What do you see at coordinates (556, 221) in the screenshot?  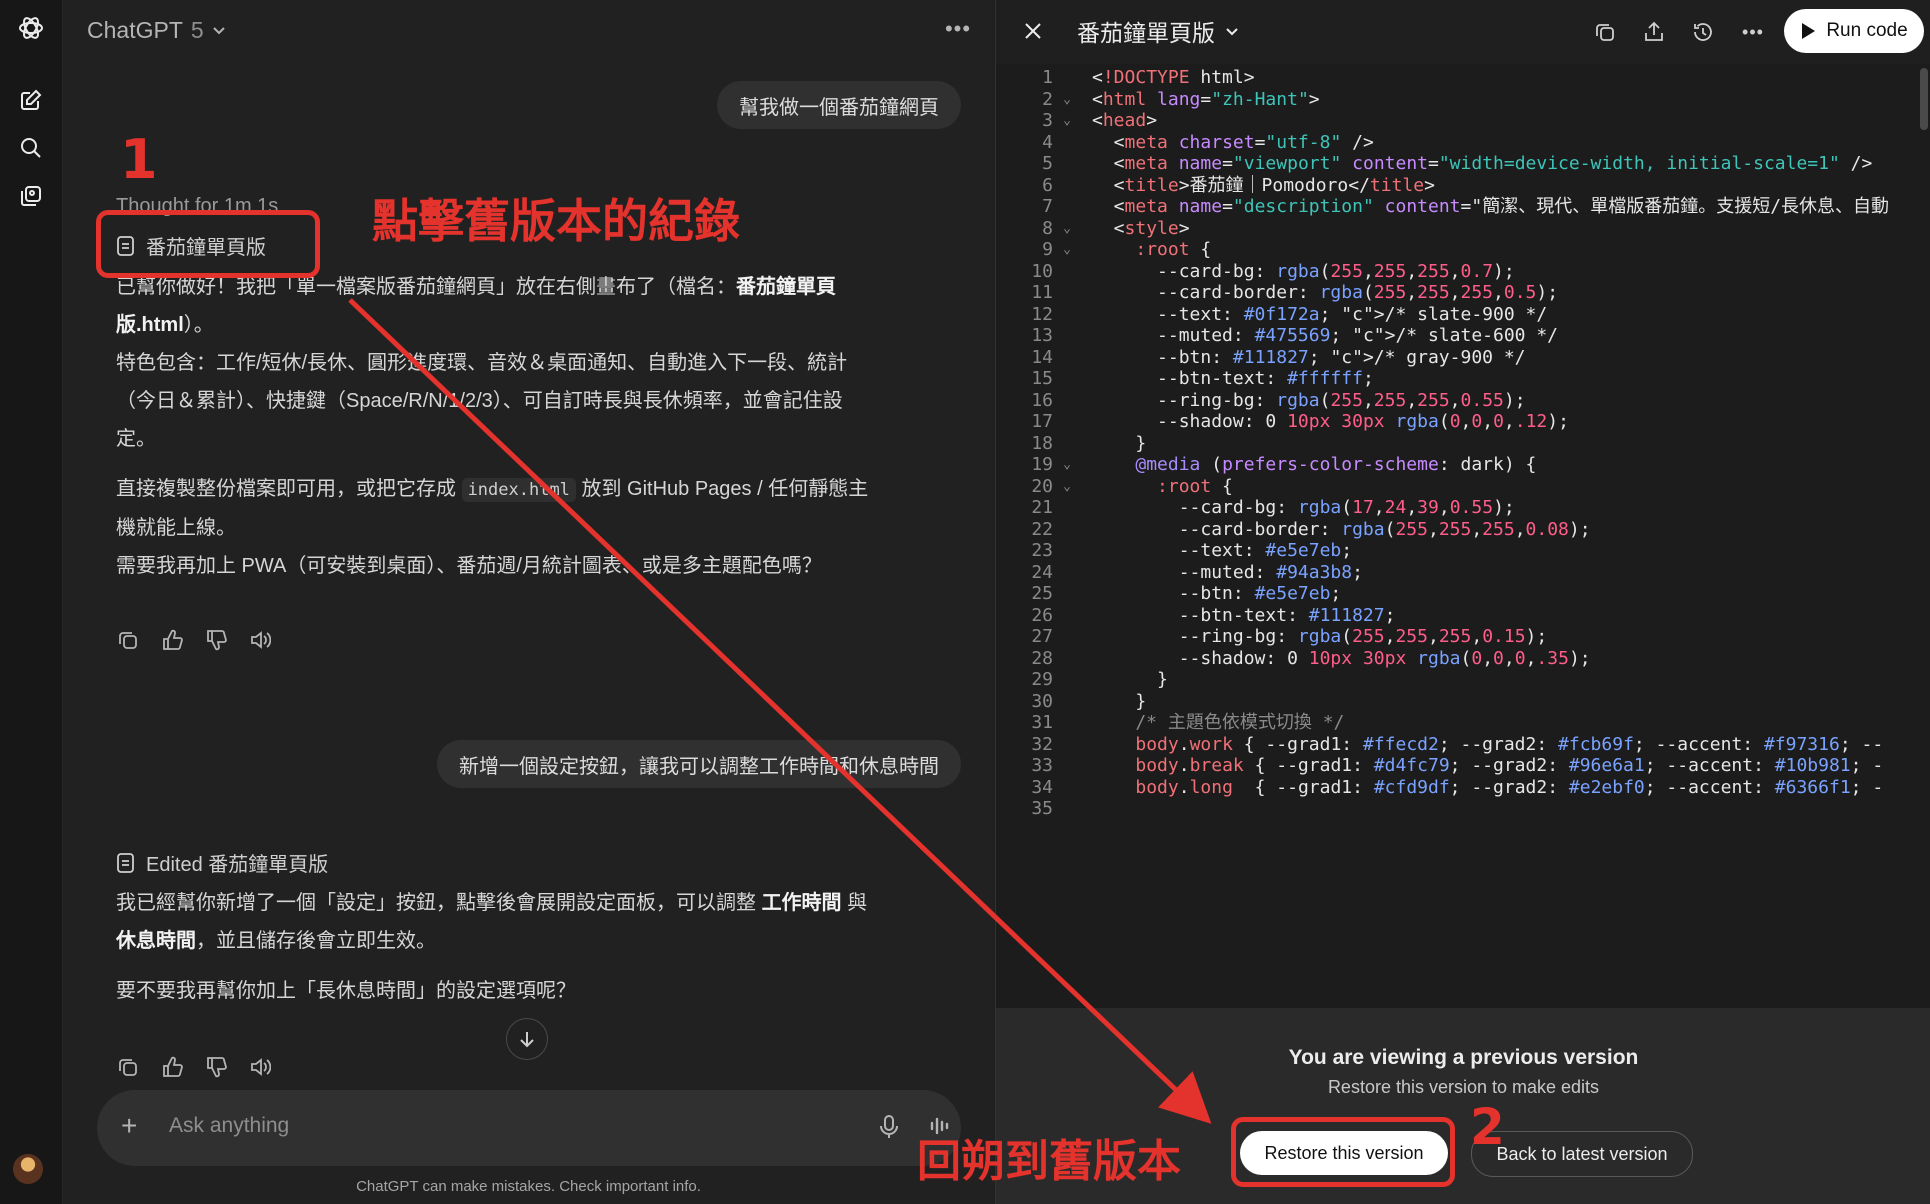 I see `annotation-step-1-text: 點擊舊版本的紀錄` at bounding box center [556, 221].